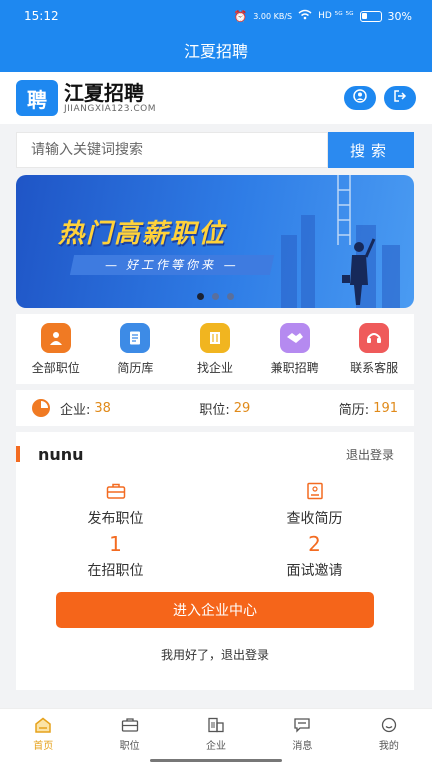 The image size is (432, 768). What do you see at coordinates (115, 557) in the screenshot?
I see `open-jobs-count: 1 在招职位` at bounding box center [115, 557].